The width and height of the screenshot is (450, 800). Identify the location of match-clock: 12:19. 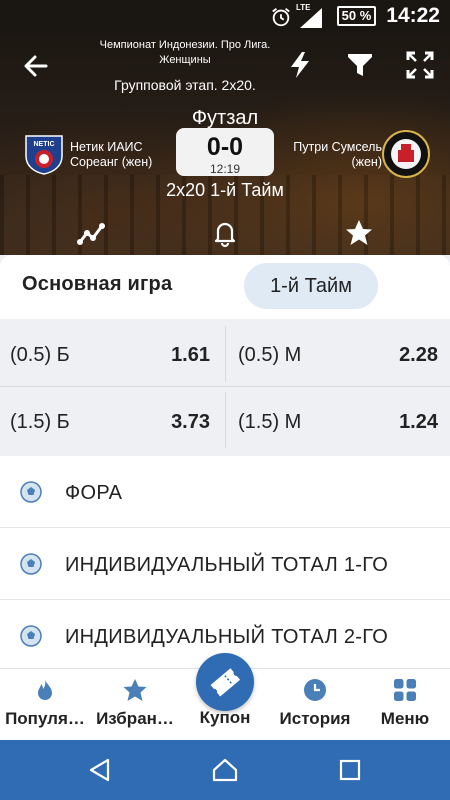
(225, 169).